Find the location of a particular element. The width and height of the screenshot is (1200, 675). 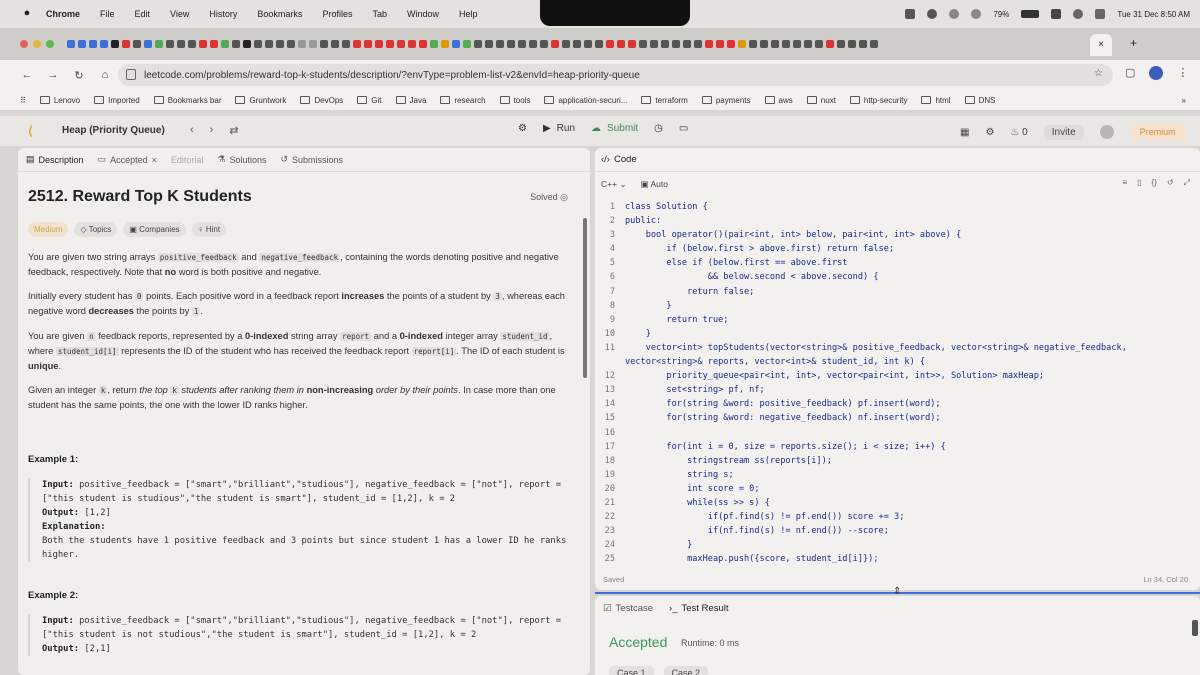

tab-testcase: ☑ Testcase is located at coordinates (628, 608).